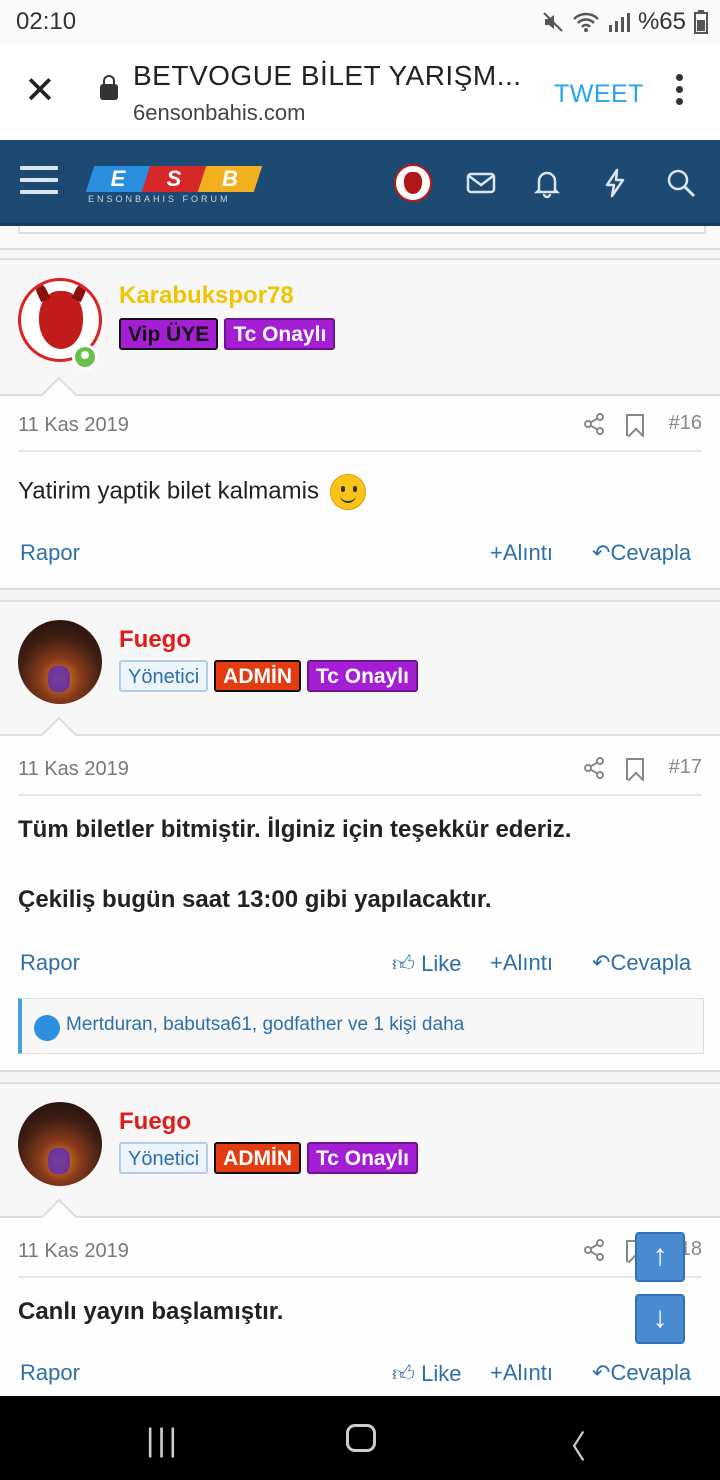 The height and width of the screenshot is (1480, 720). I want to click on post-meta: 11 Kas 2019 #16, so click(360, 425).